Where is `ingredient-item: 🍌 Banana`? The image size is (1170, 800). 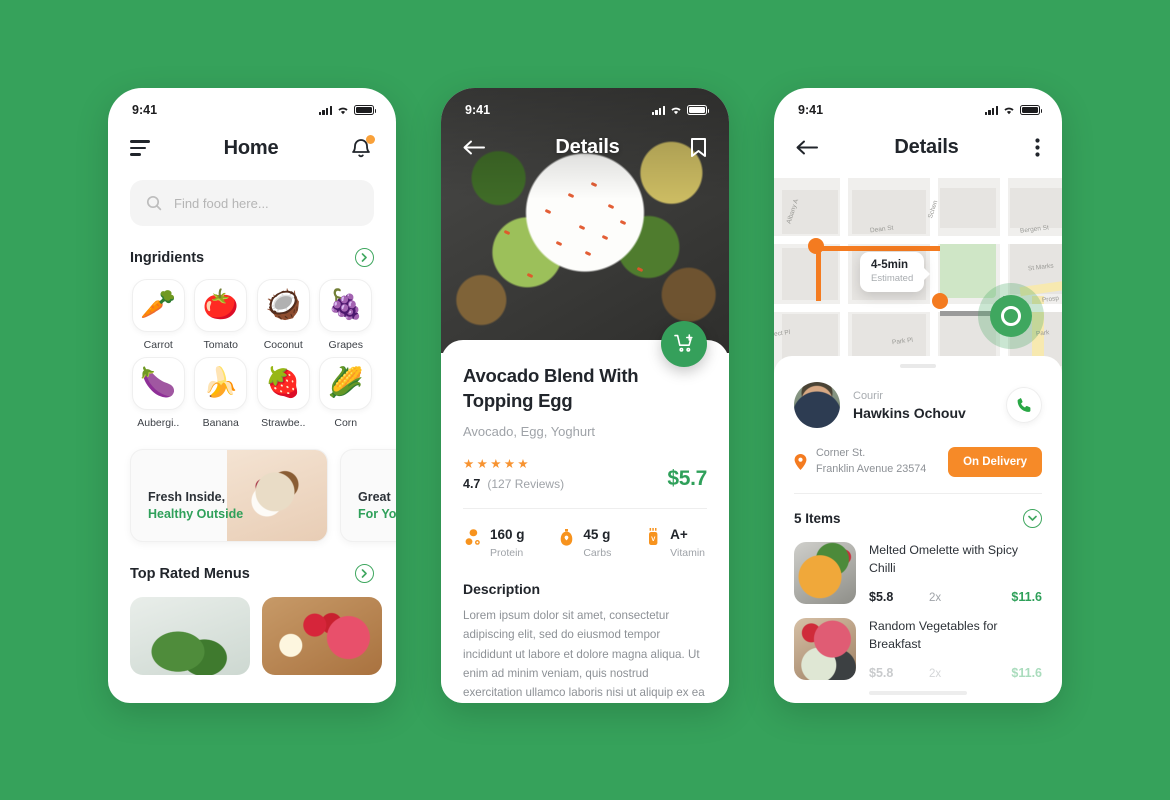 ingredient-item: 🍌 Banana is located at coordinates (221, 393).